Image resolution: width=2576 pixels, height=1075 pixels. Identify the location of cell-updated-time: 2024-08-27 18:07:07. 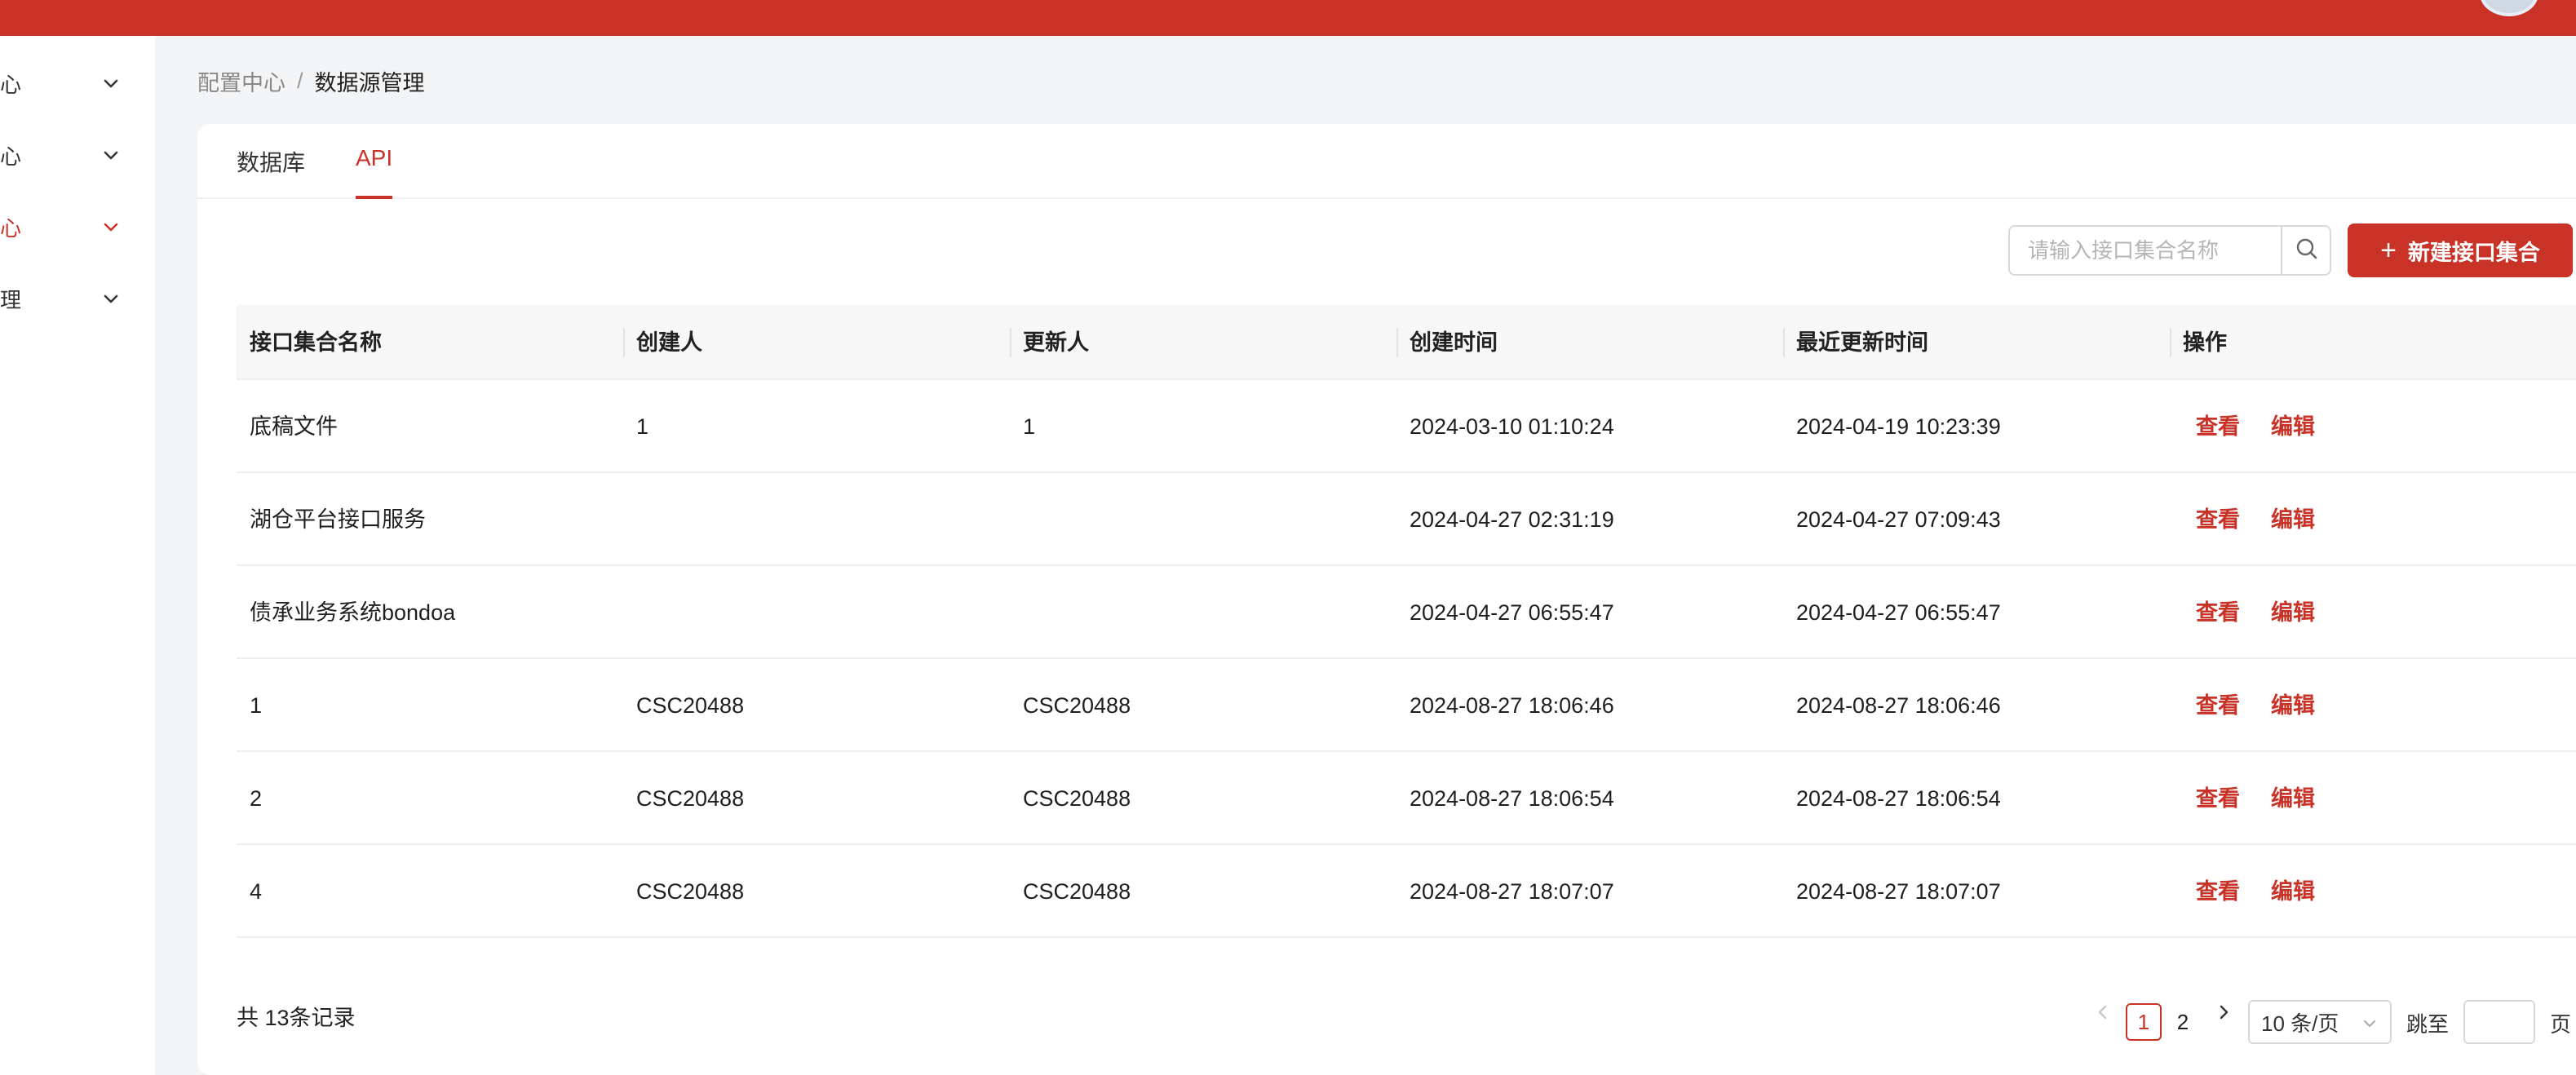
(1898, 891).